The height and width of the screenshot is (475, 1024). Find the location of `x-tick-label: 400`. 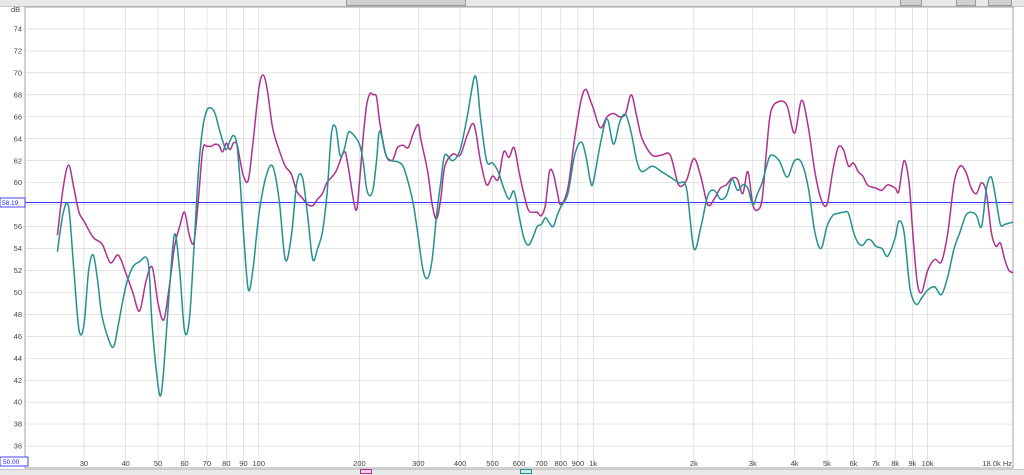

x-tick-label: 400 is located at coordinates (460, 463).